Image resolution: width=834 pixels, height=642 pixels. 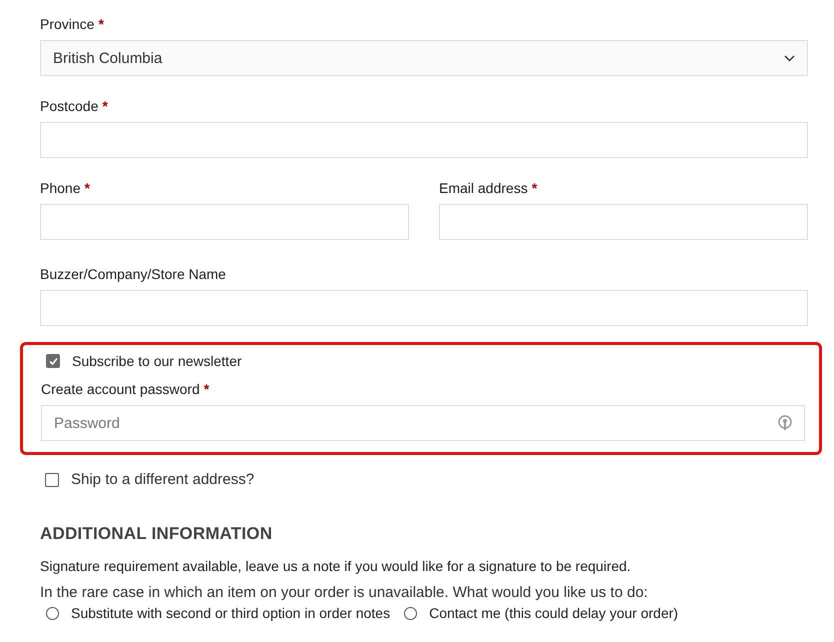 I want to click on section-heading: ADDITIONAL INFORMATION, so click(x=157, y=534).